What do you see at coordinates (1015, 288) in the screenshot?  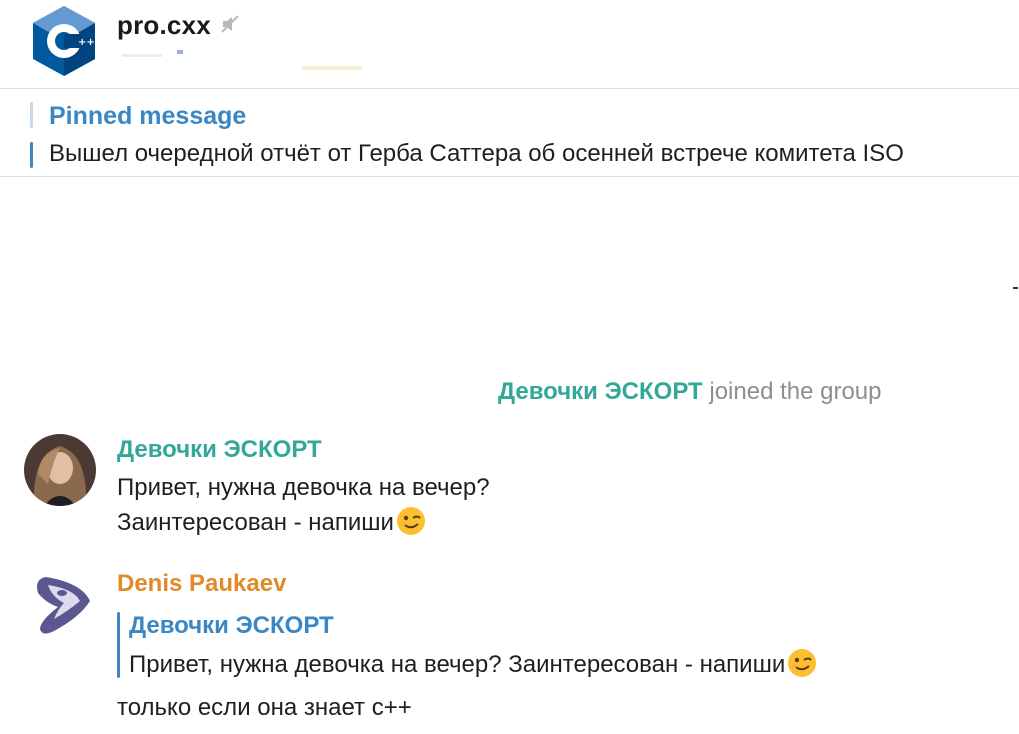 I see `scroll-marker` at bounding box center [1015, 288].